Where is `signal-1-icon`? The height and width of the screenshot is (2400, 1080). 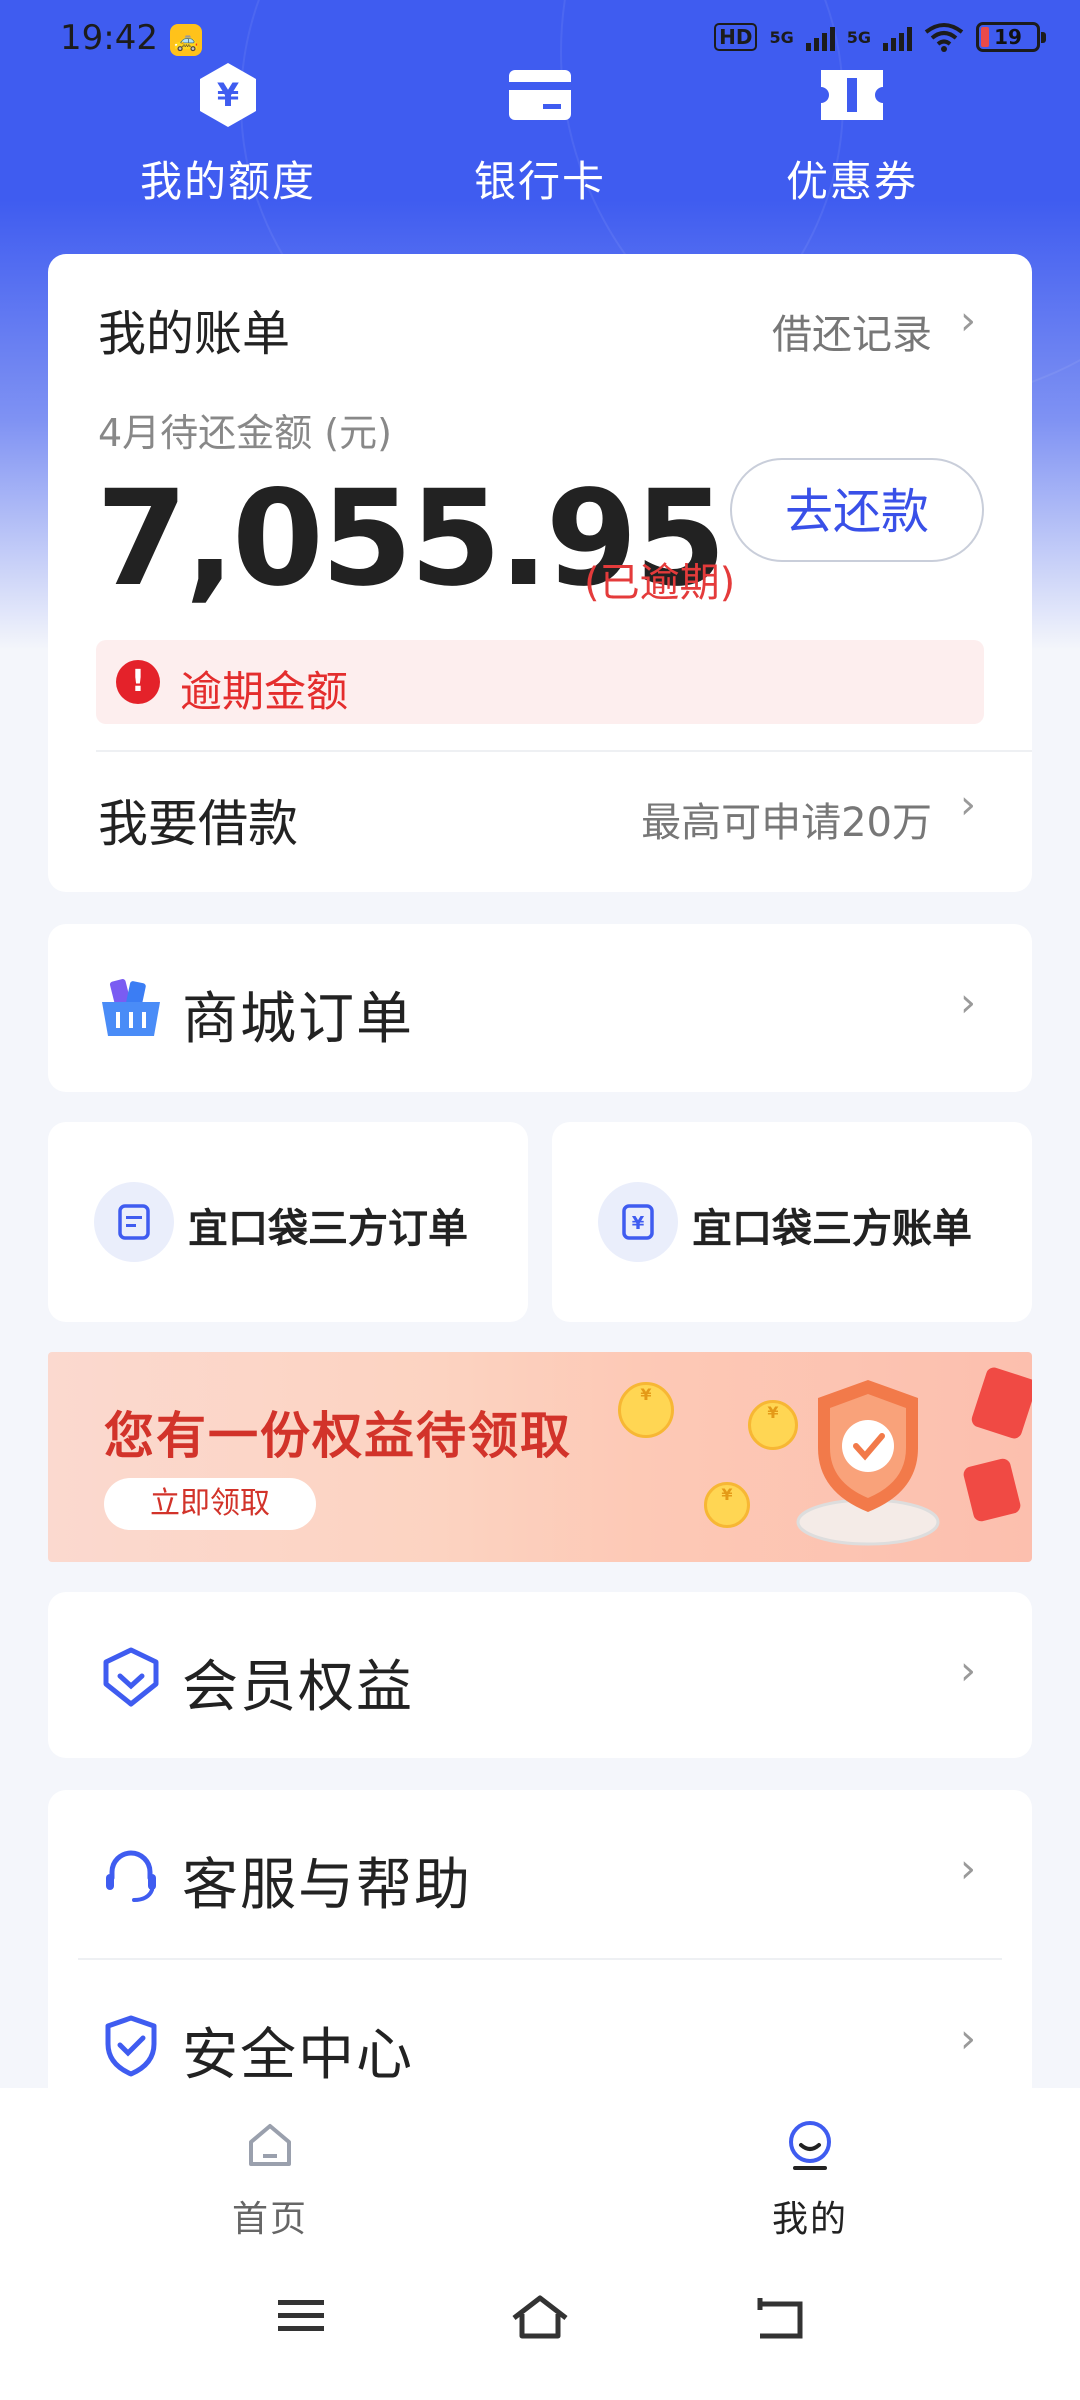 signal-1-icon is located at coordinates (820, 37).